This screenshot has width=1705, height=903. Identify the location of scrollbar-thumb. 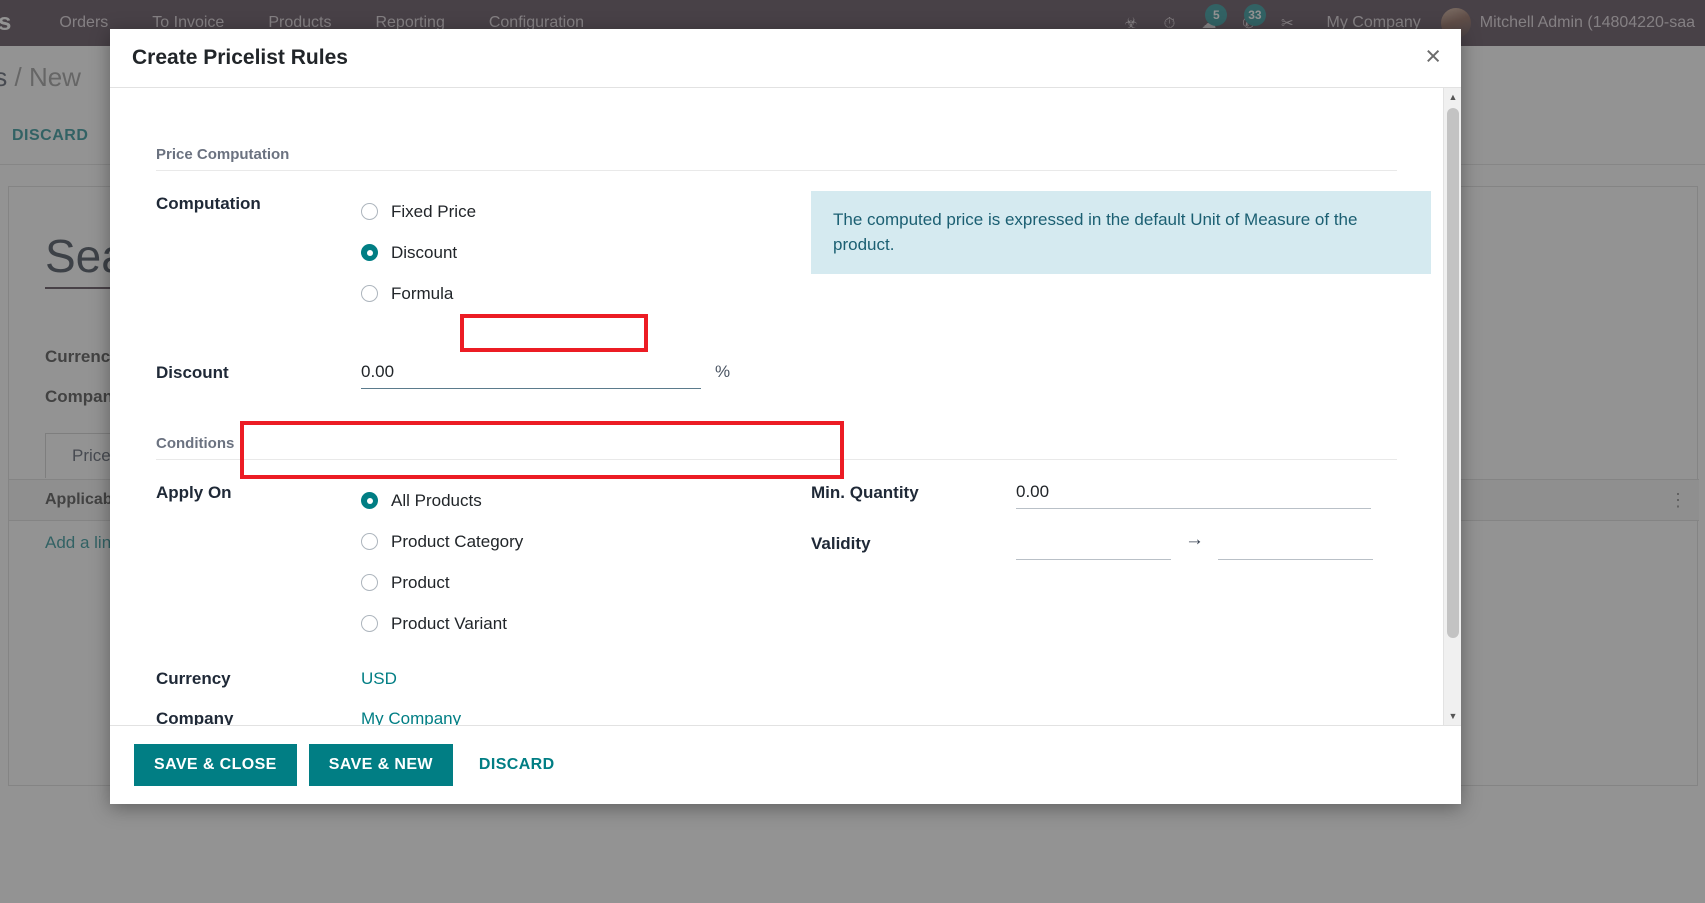
(1453, 373).